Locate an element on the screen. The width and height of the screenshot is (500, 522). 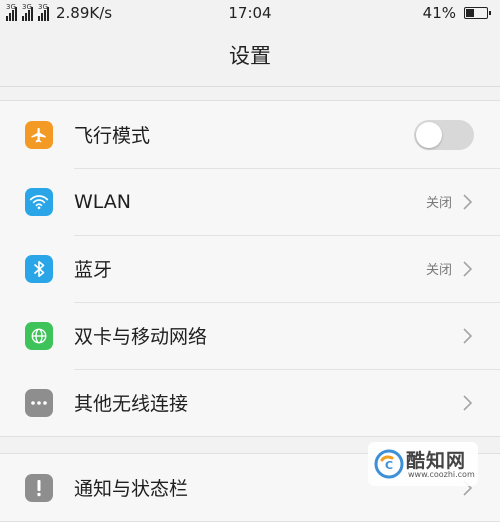
wlan-status: 关闭 is located at coordinates (438, 203).